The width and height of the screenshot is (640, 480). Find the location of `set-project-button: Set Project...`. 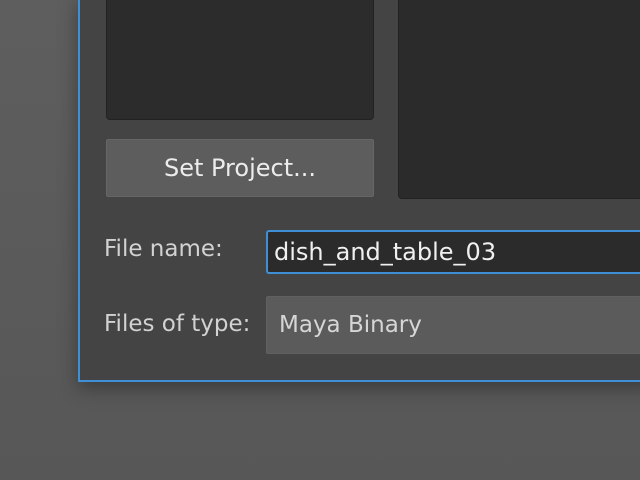

set-project-button: Set Project... is located at coordinates (240, 168).